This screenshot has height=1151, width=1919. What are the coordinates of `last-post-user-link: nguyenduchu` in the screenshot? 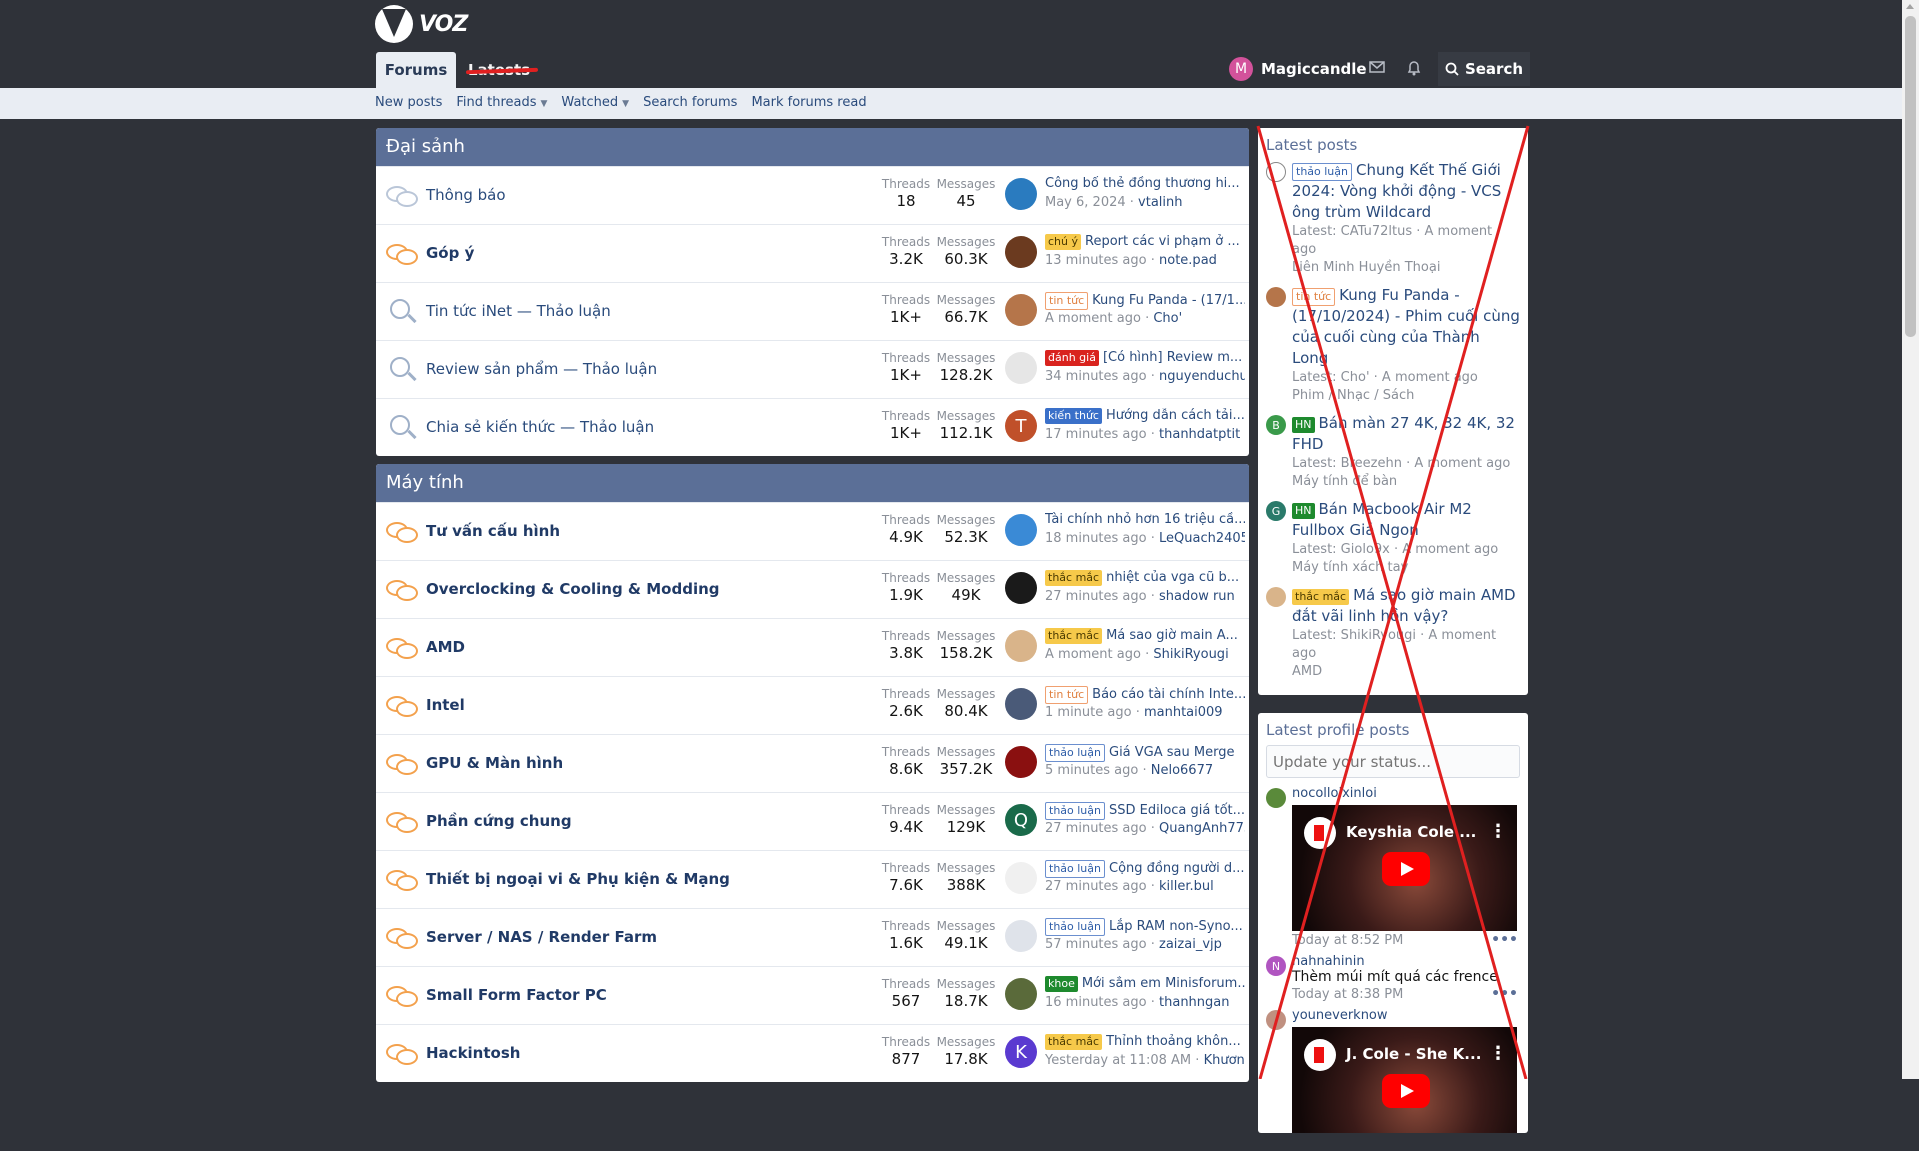 It's located at (1202, 376).